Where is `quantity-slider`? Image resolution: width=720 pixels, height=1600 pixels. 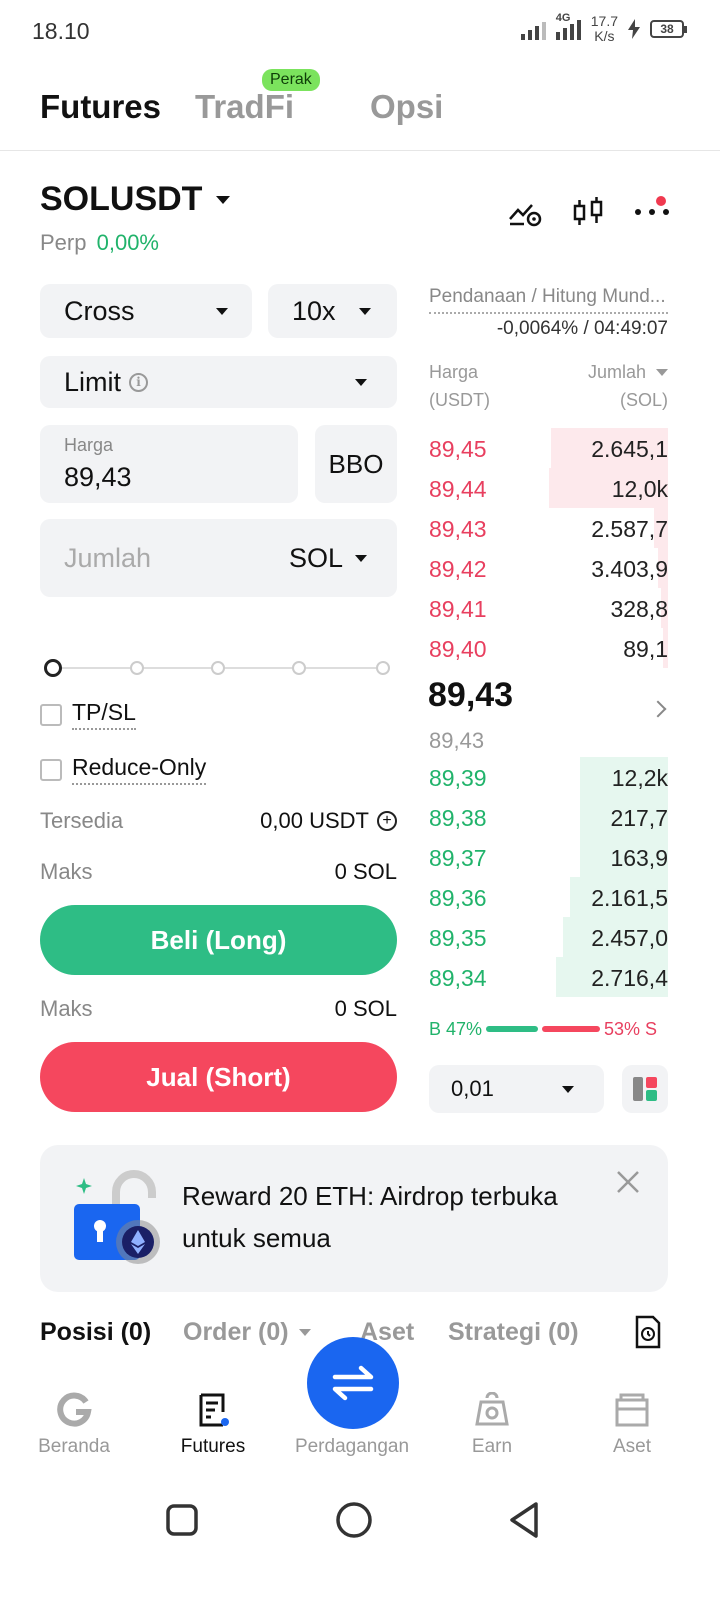 quantity-slider is located at coordinates (217, 668).